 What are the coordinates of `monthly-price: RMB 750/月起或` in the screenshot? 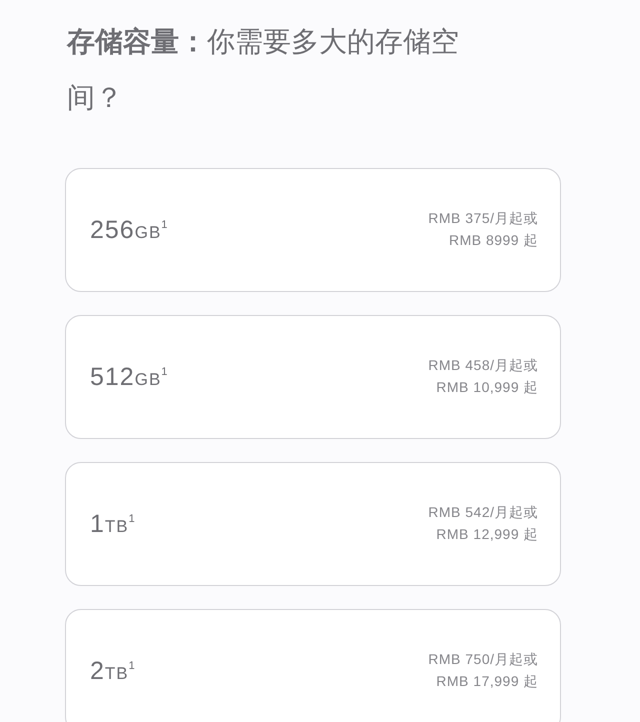 It's located at (483, 660).